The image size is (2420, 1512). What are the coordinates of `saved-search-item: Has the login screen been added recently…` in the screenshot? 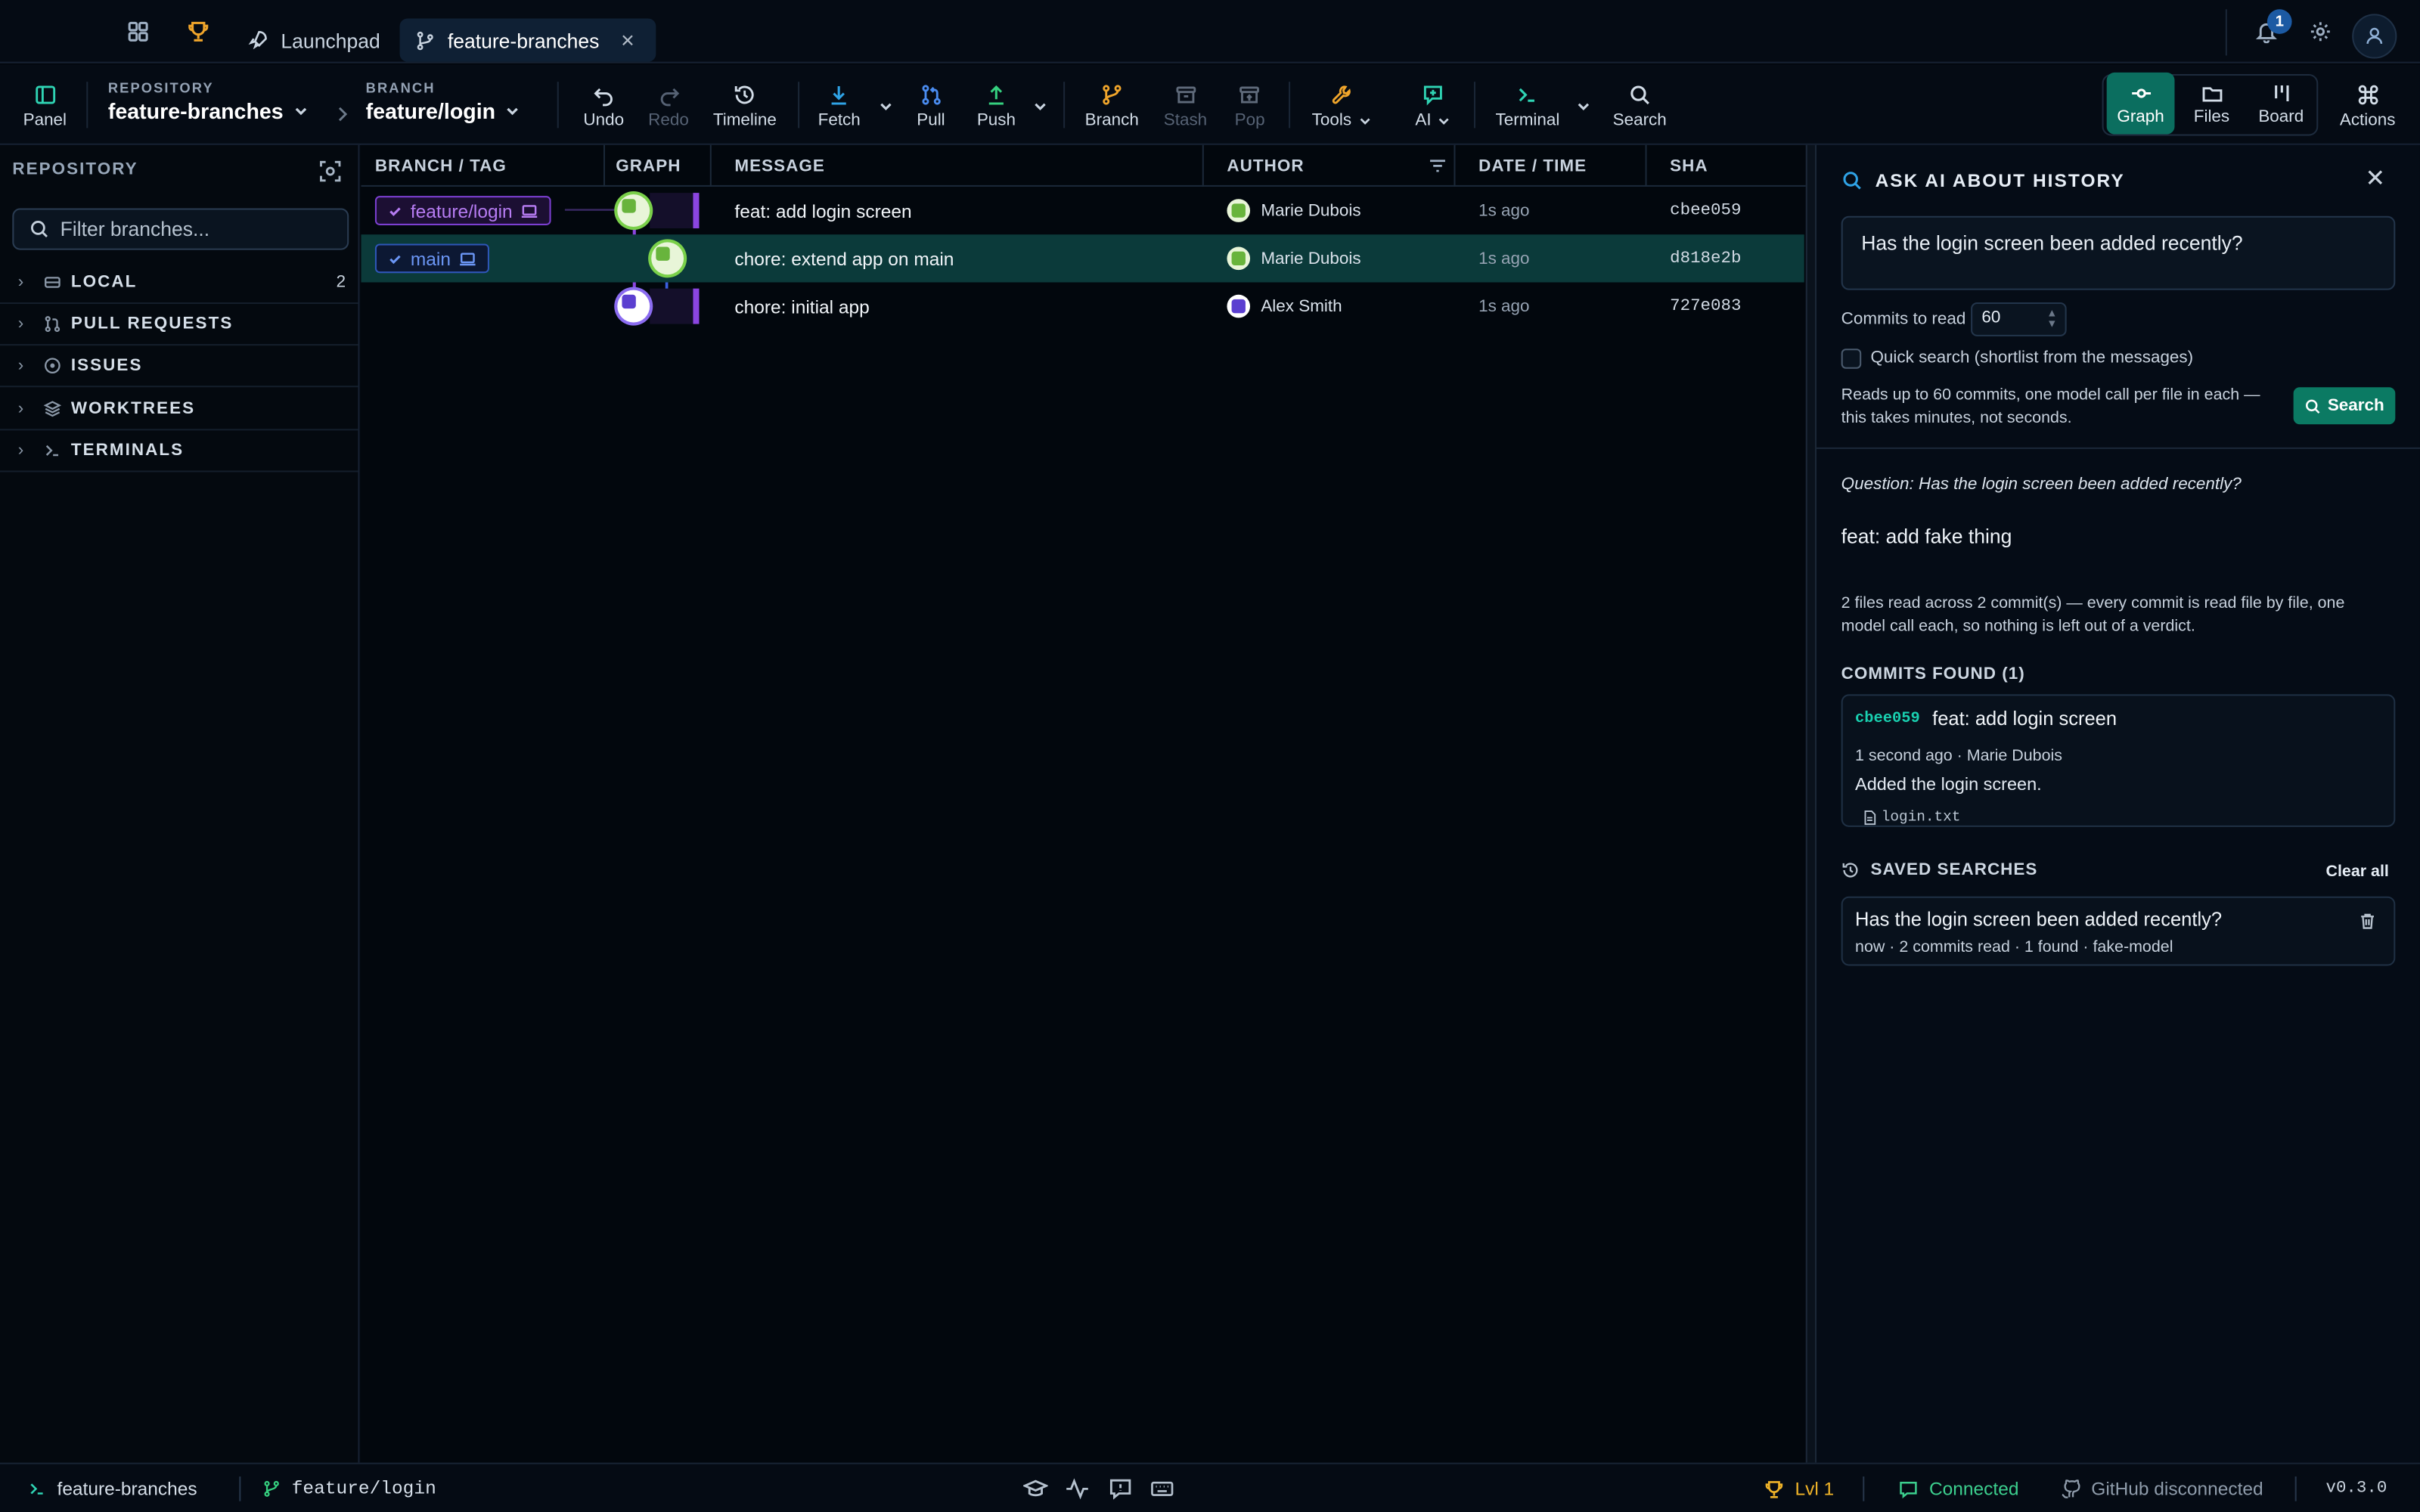 It's located at (2118, 931).